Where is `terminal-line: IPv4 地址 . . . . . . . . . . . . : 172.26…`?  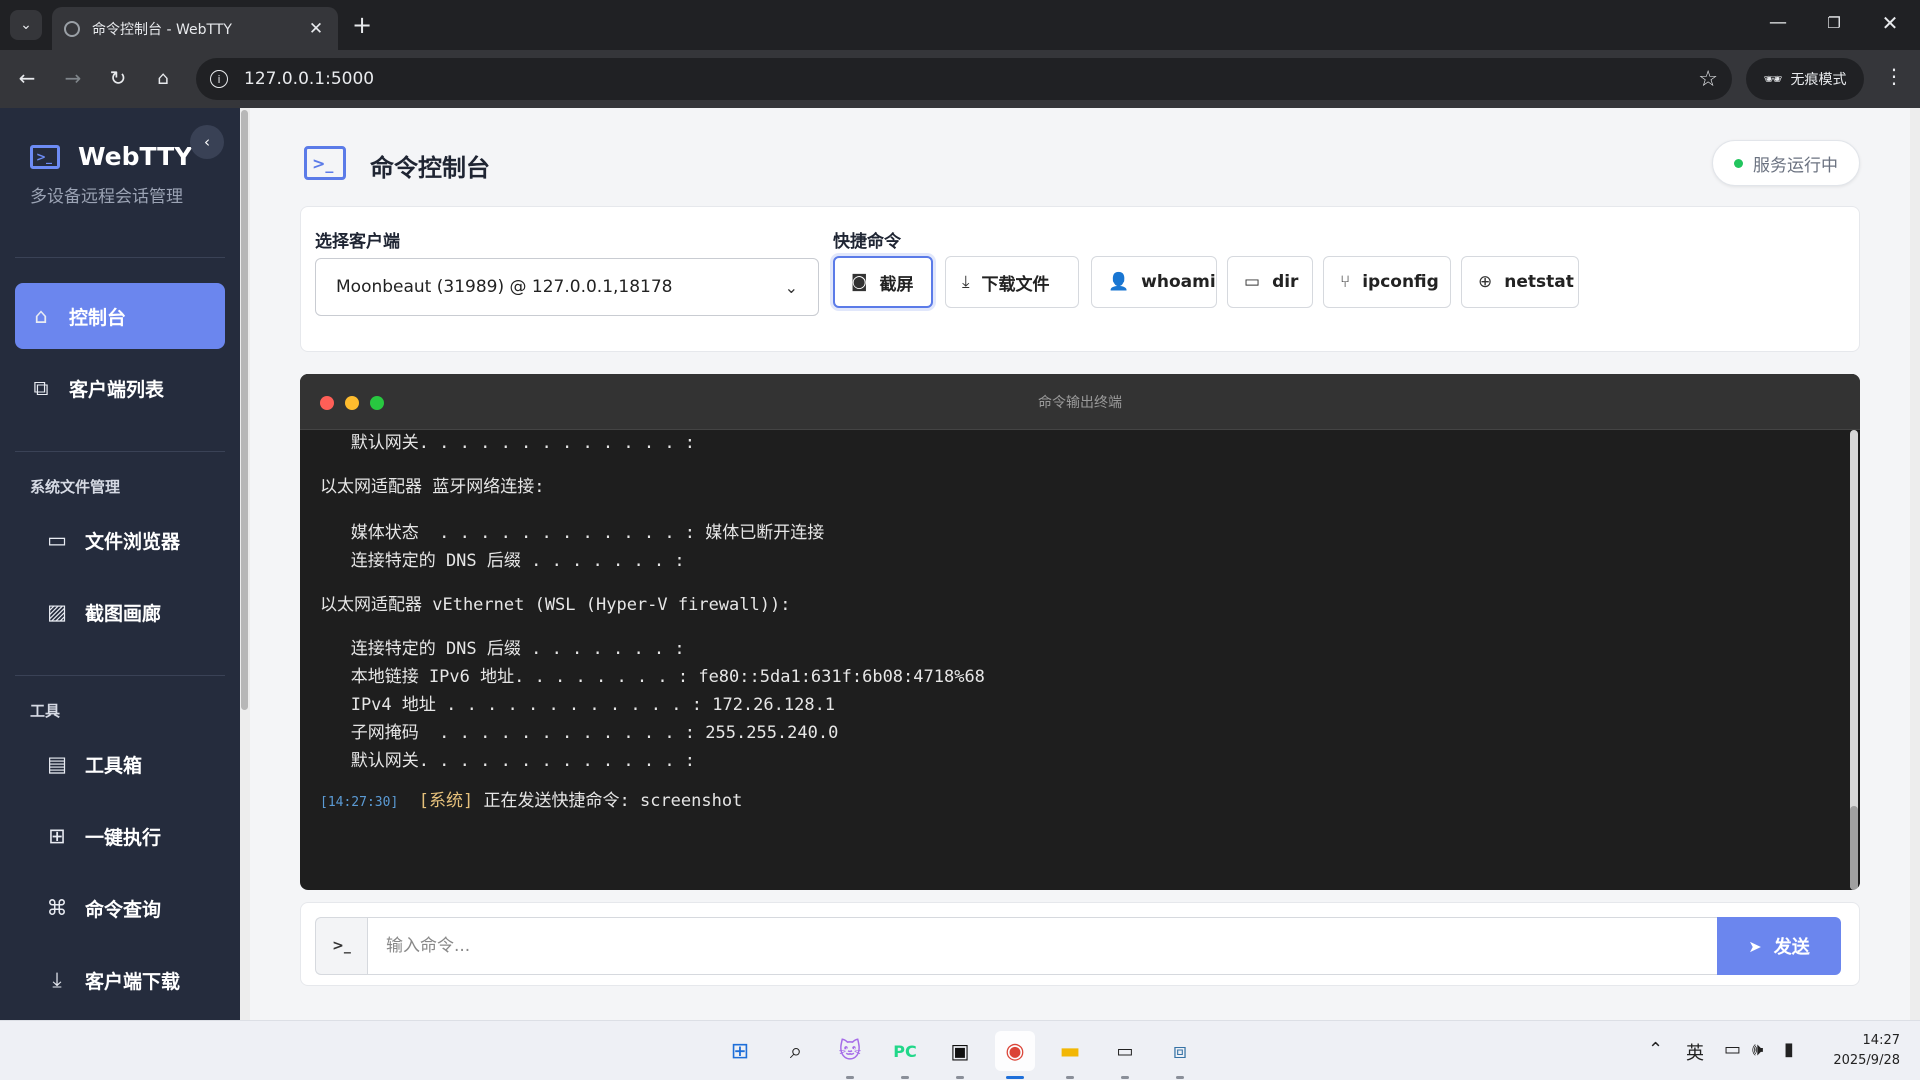
terminal-line: IPv4 地址 . . . . . . . . . . . . : 172.26… is located at coordinates (578, 705).